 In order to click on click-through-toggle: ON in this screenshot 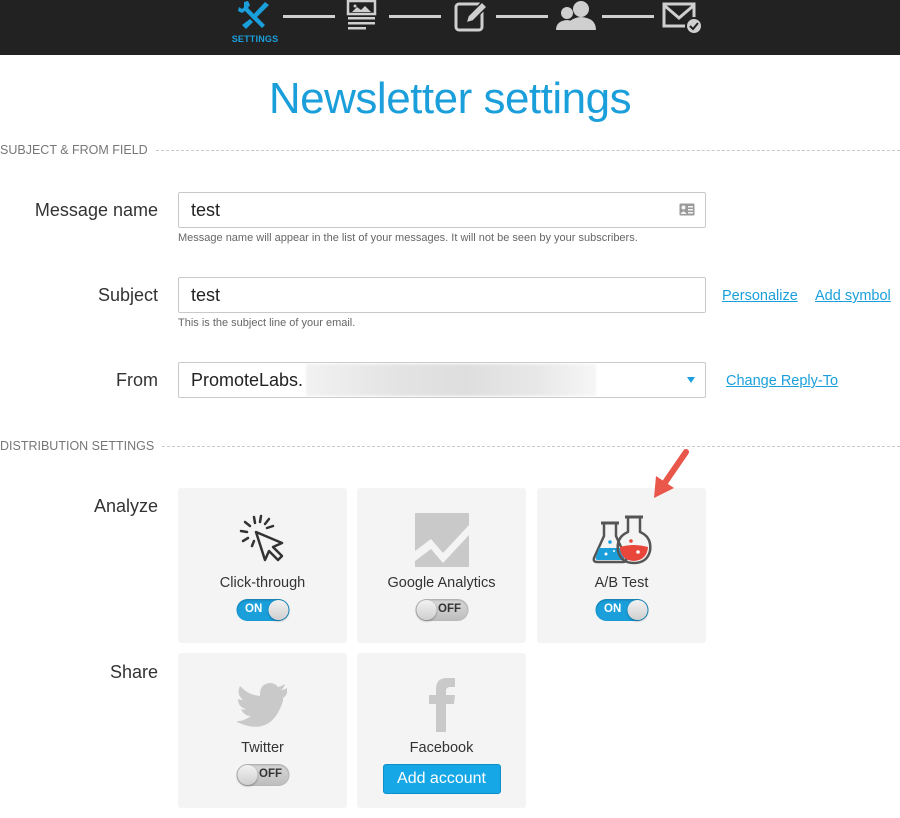, I will do `click(262, 610)`.